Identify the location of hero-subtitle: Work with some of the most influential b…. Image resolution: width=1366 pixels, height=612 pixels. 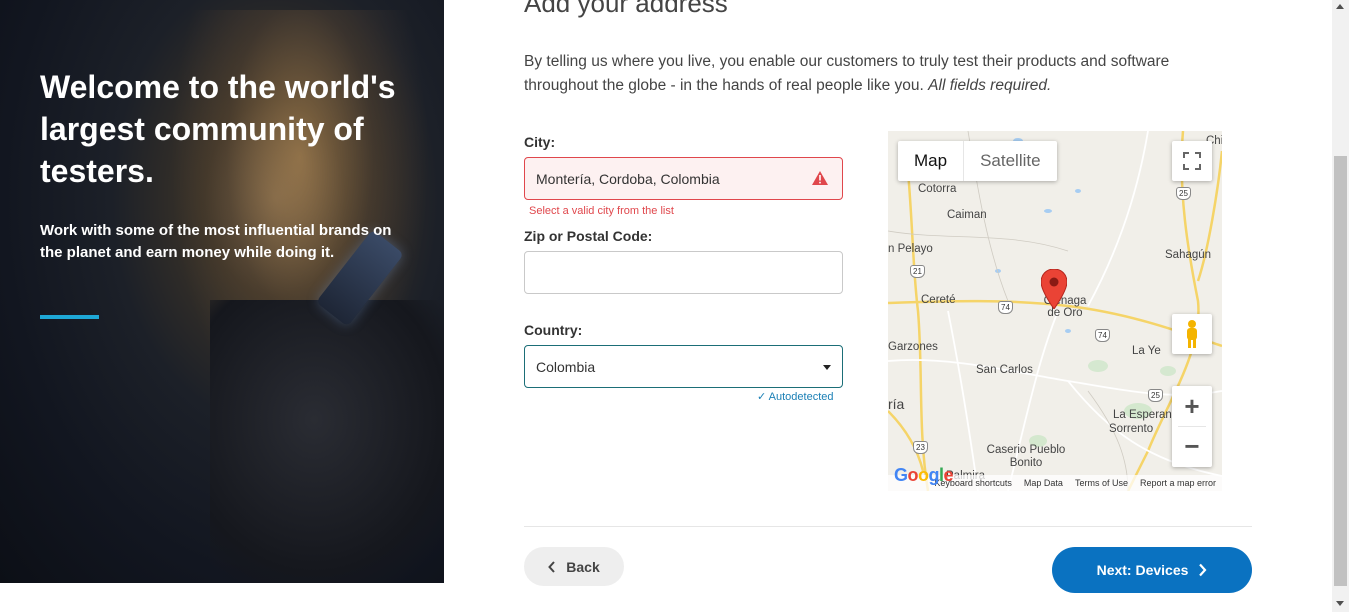
(216, 241).